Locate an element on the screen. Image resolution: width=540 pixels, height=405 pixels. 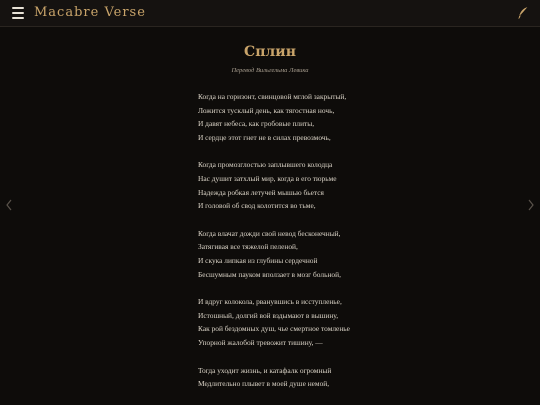
chevron-left-icon is located at coordinates (9, 205).